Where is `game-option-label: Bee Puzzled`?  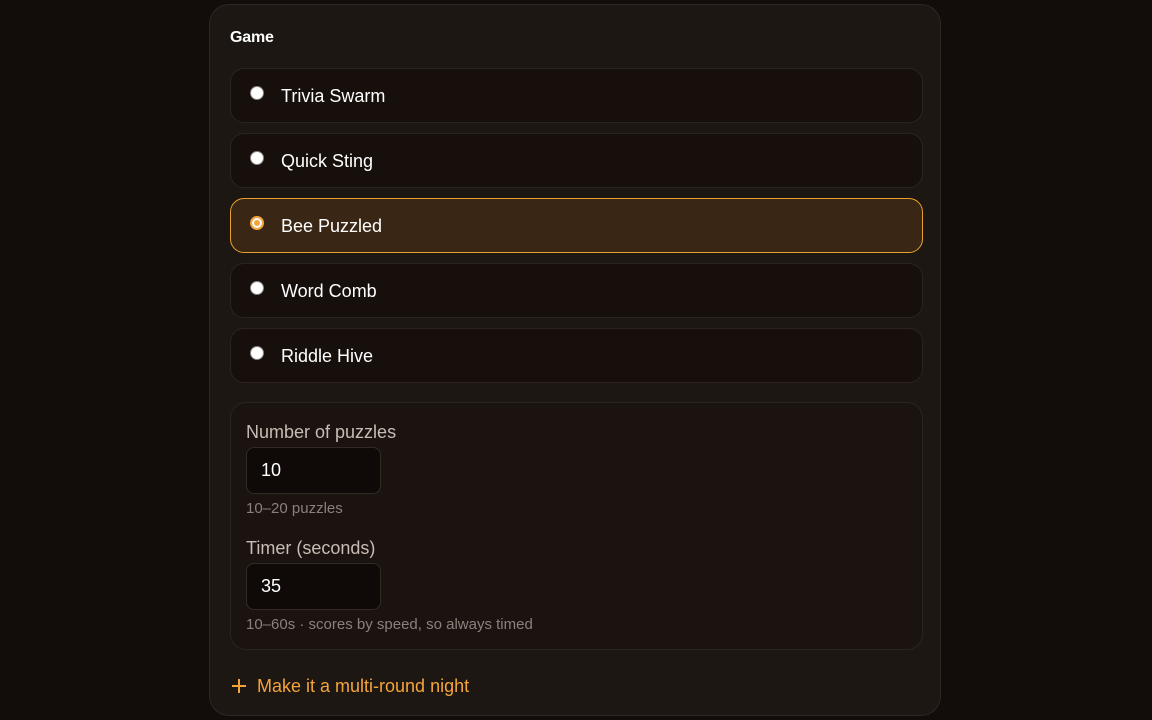 game-option-label: Bee Puzzled is located at coordinates (332, 226).